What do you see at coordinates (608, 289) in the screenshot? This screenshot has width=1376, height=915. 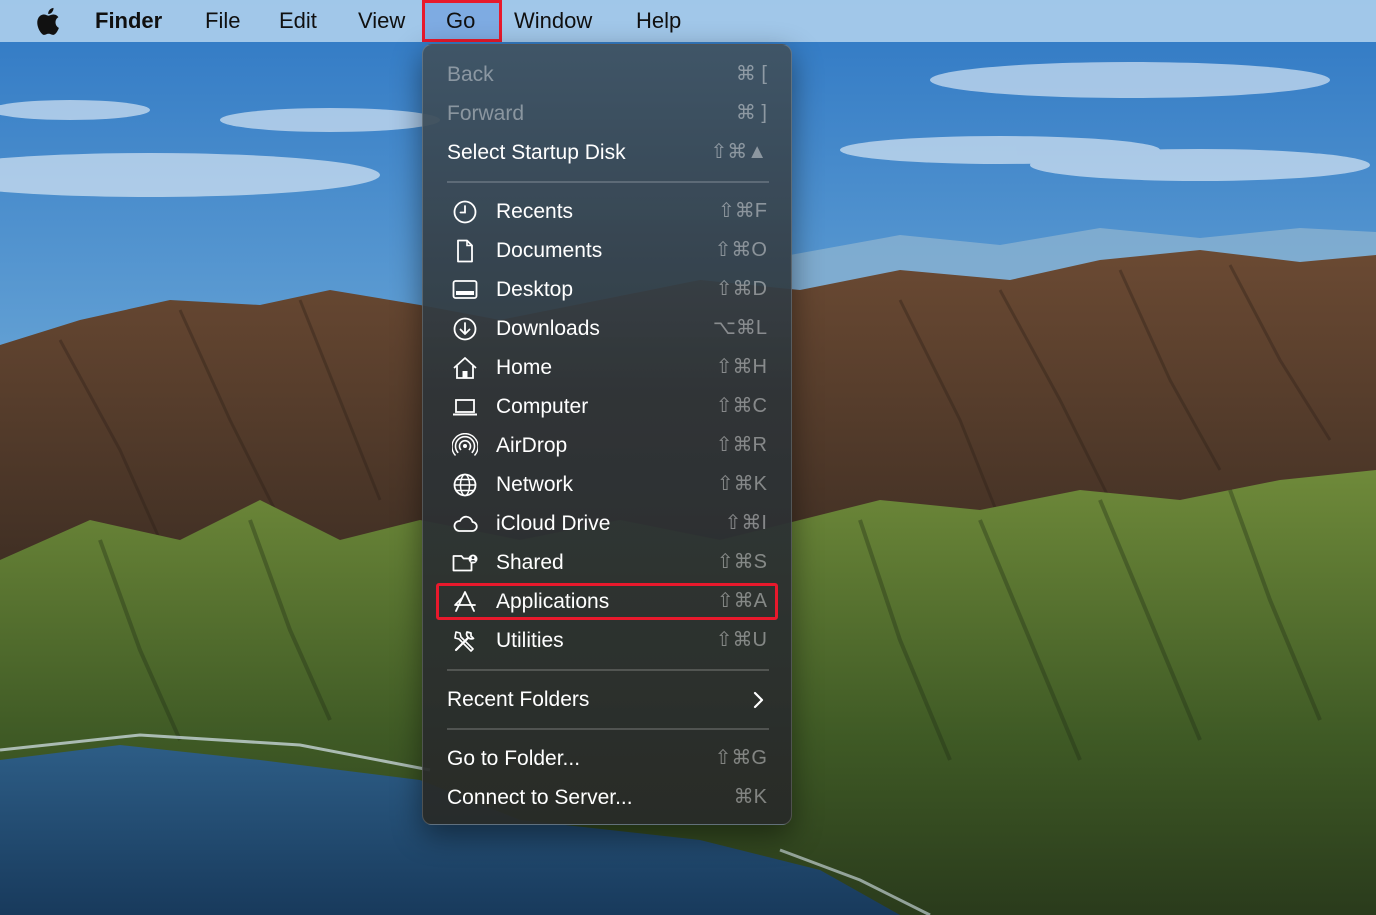 I see `menu-item-desktop: Desktop ⇧⌘D` at bounding box center [608, 289].